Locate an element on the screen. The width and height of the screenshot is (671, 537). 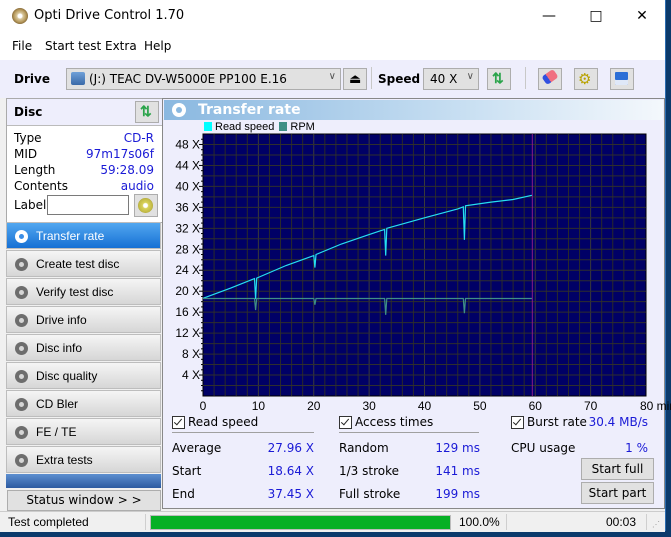
access-times-checkbox is located at coordinates (345, 422).